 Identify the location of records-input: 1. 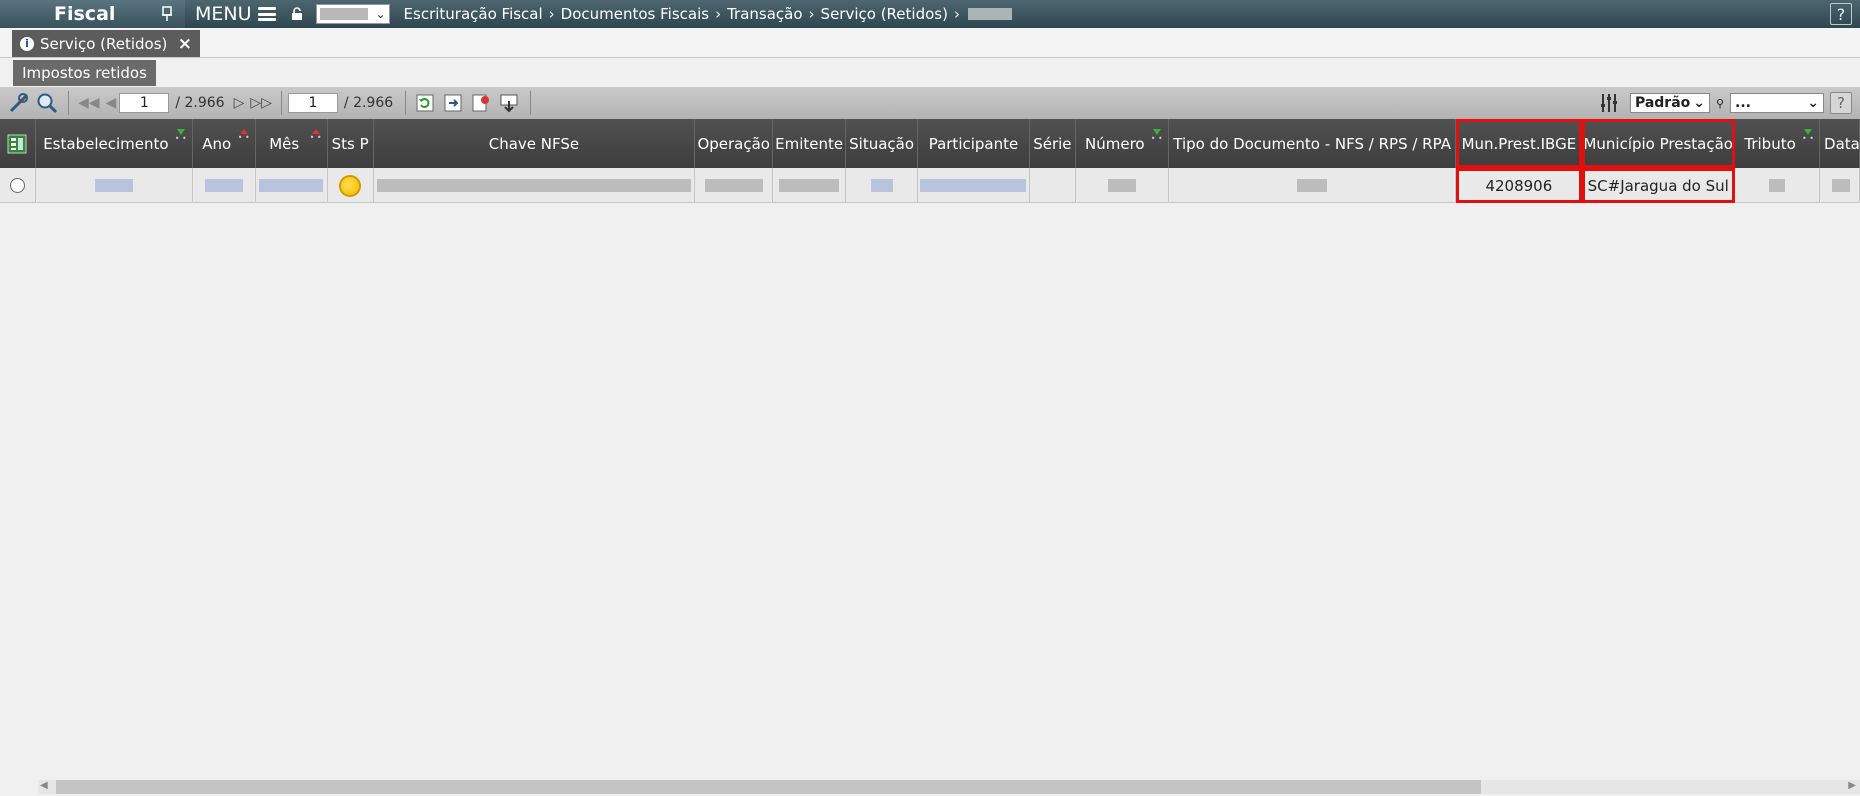
(312, 103).